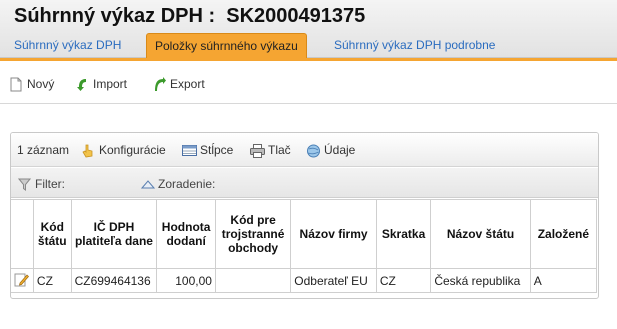  I want to click on tab-report-items: Položky súhrnného výkazu, so click(226, 45).